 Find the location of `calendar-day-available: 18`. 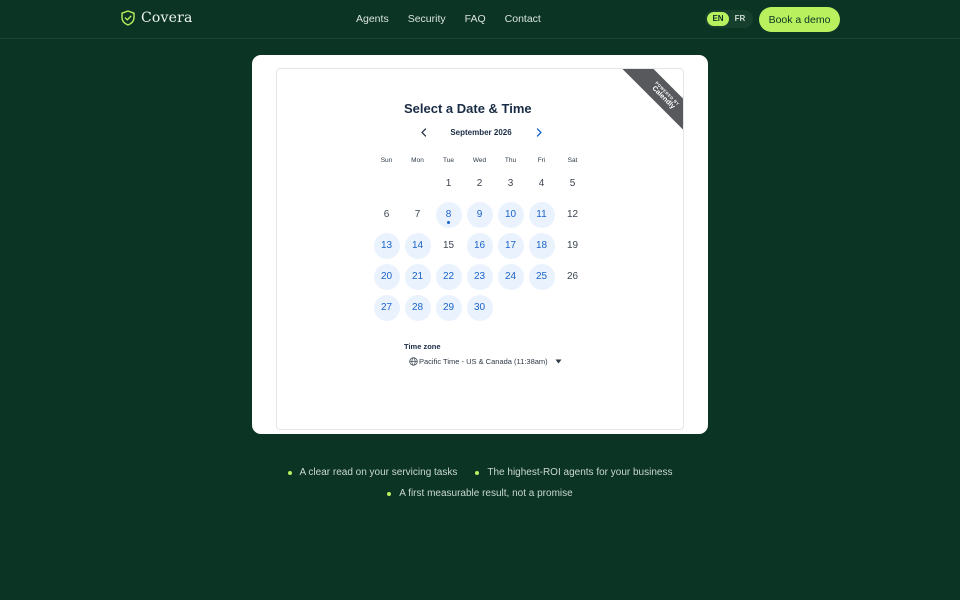

calendar-day-available: 18 is located at coordinates (541, 245).